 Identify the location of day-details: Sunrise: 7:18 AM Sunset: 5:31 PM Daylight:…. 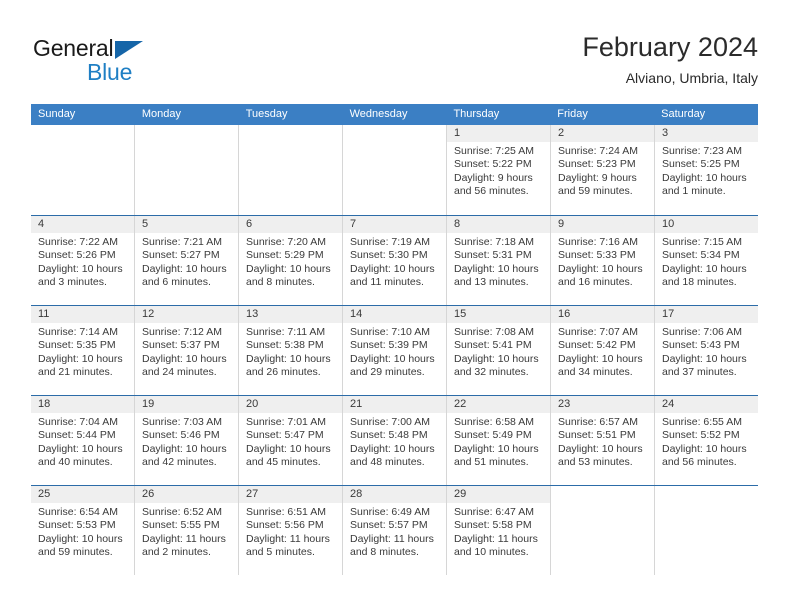
(498, 261).